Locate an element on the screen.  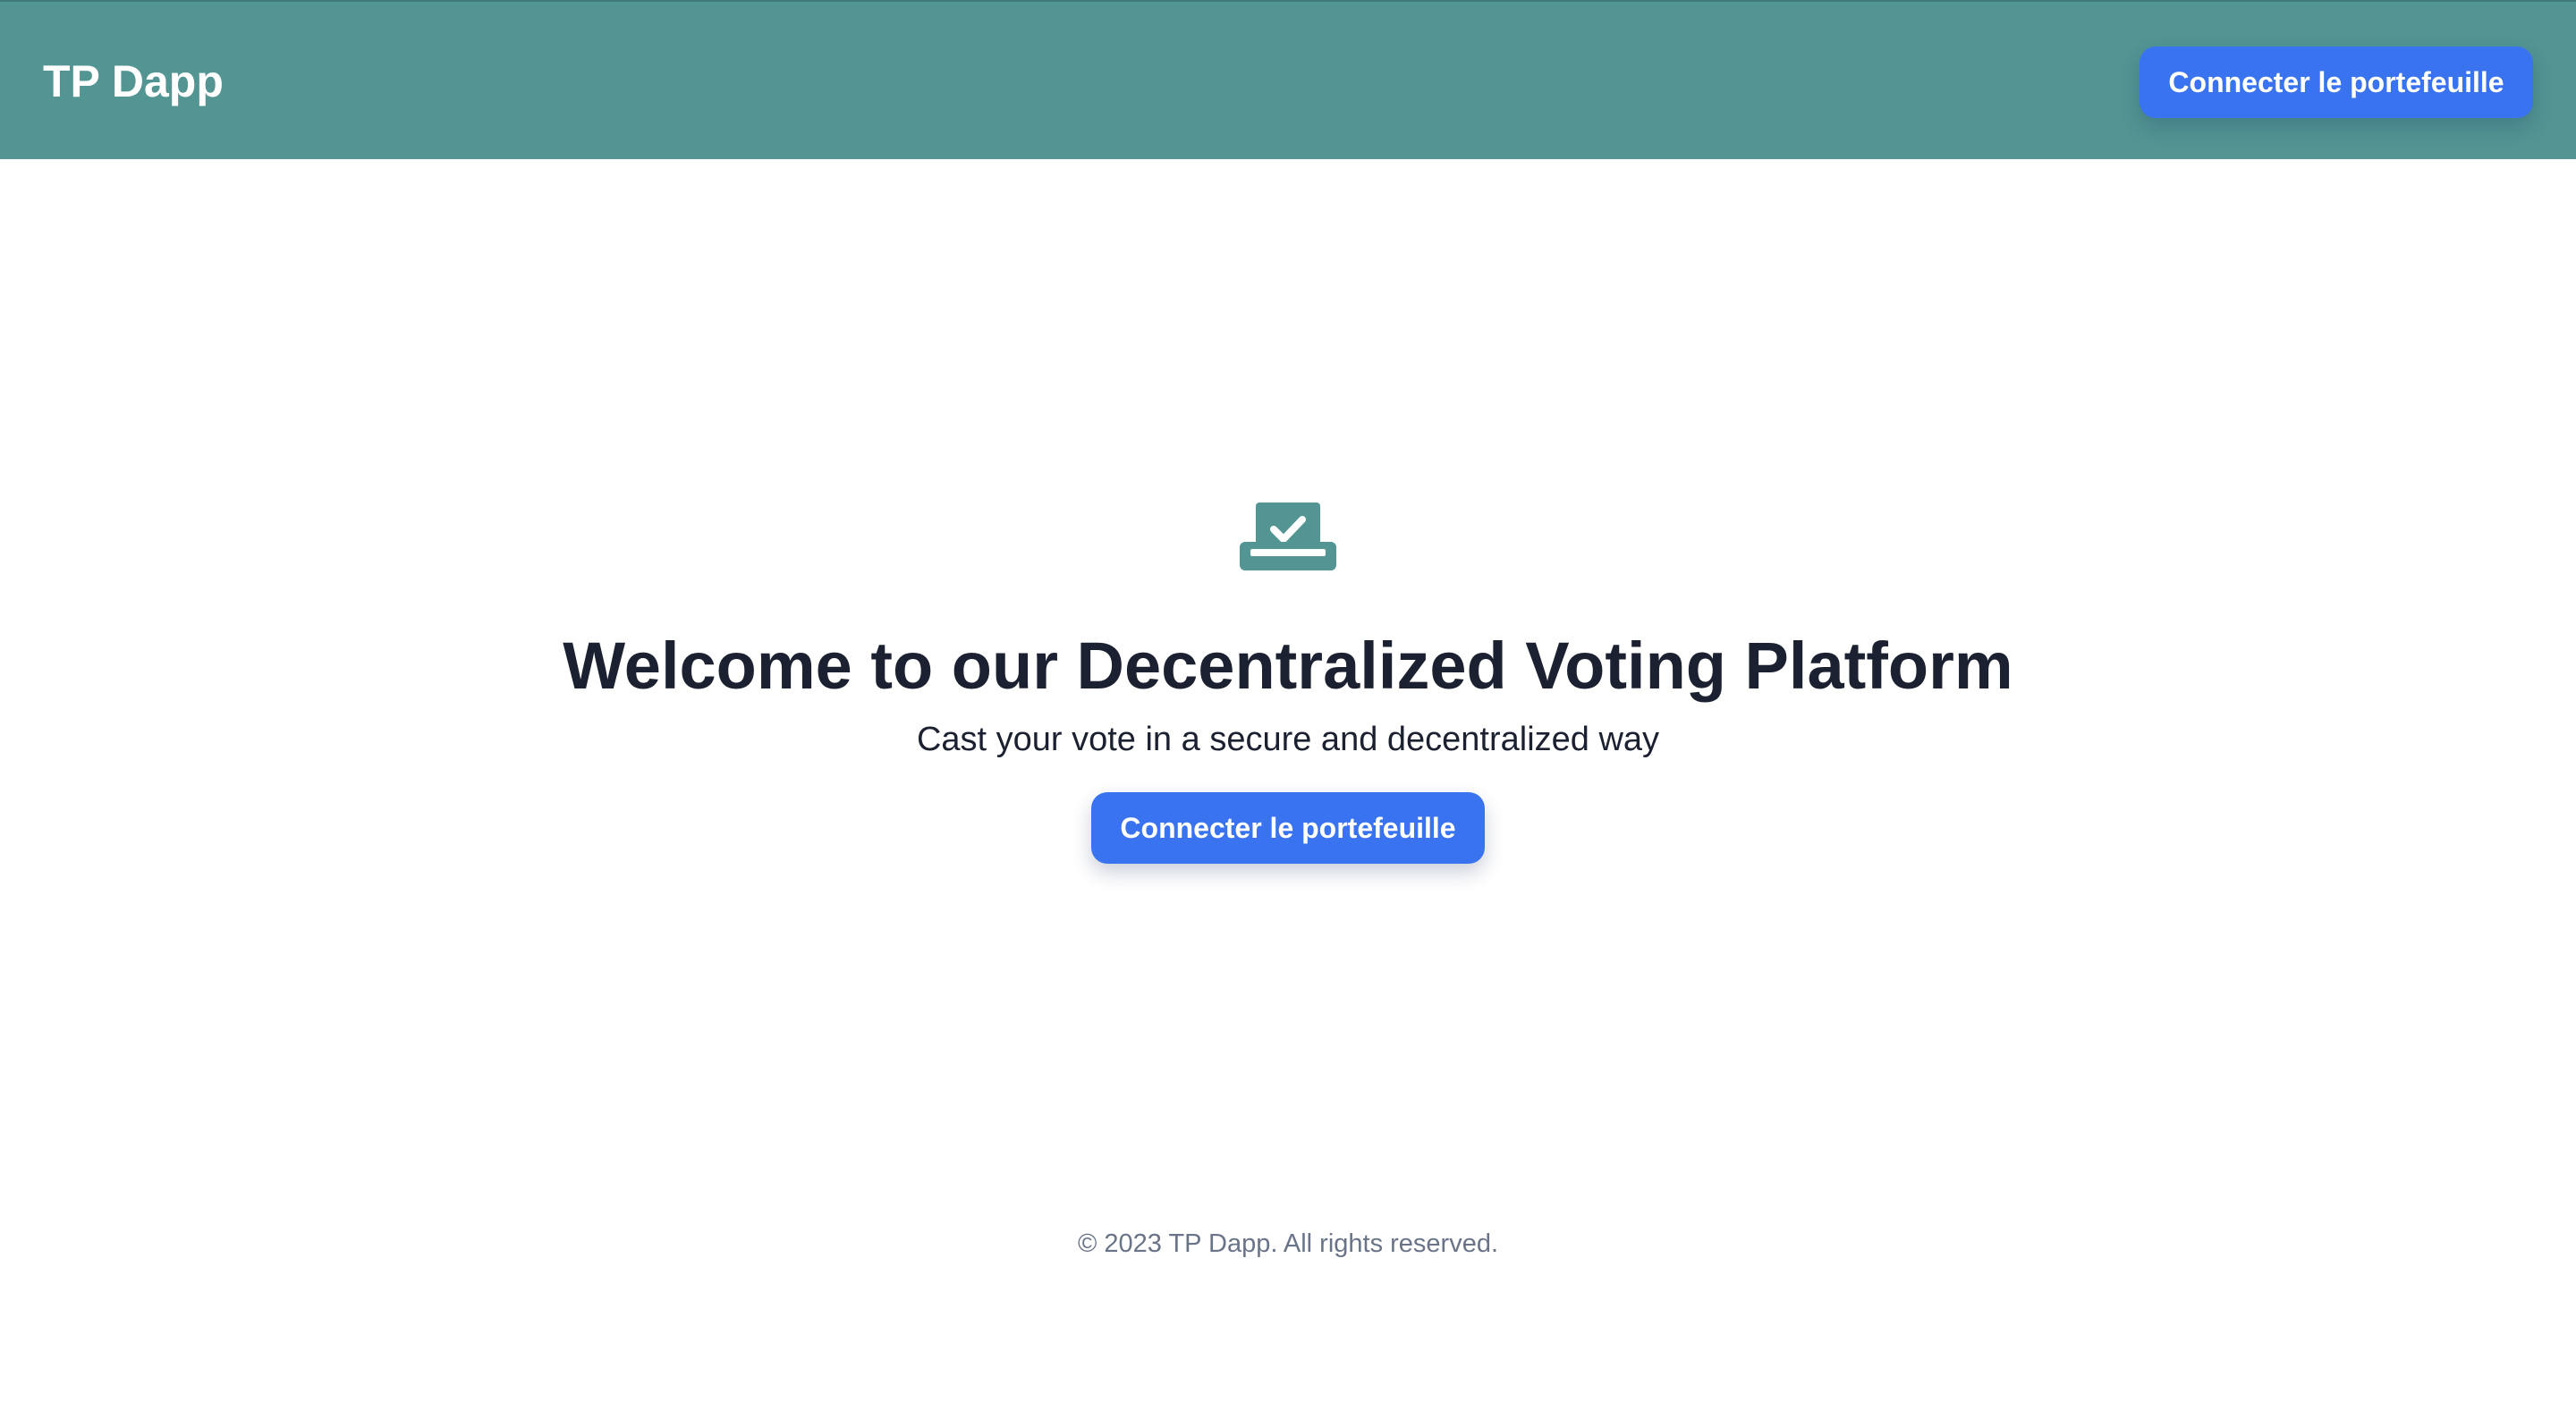
top-navbar: TP Dapp Connecter le portefeuille is located at coordinates (1288, 79).